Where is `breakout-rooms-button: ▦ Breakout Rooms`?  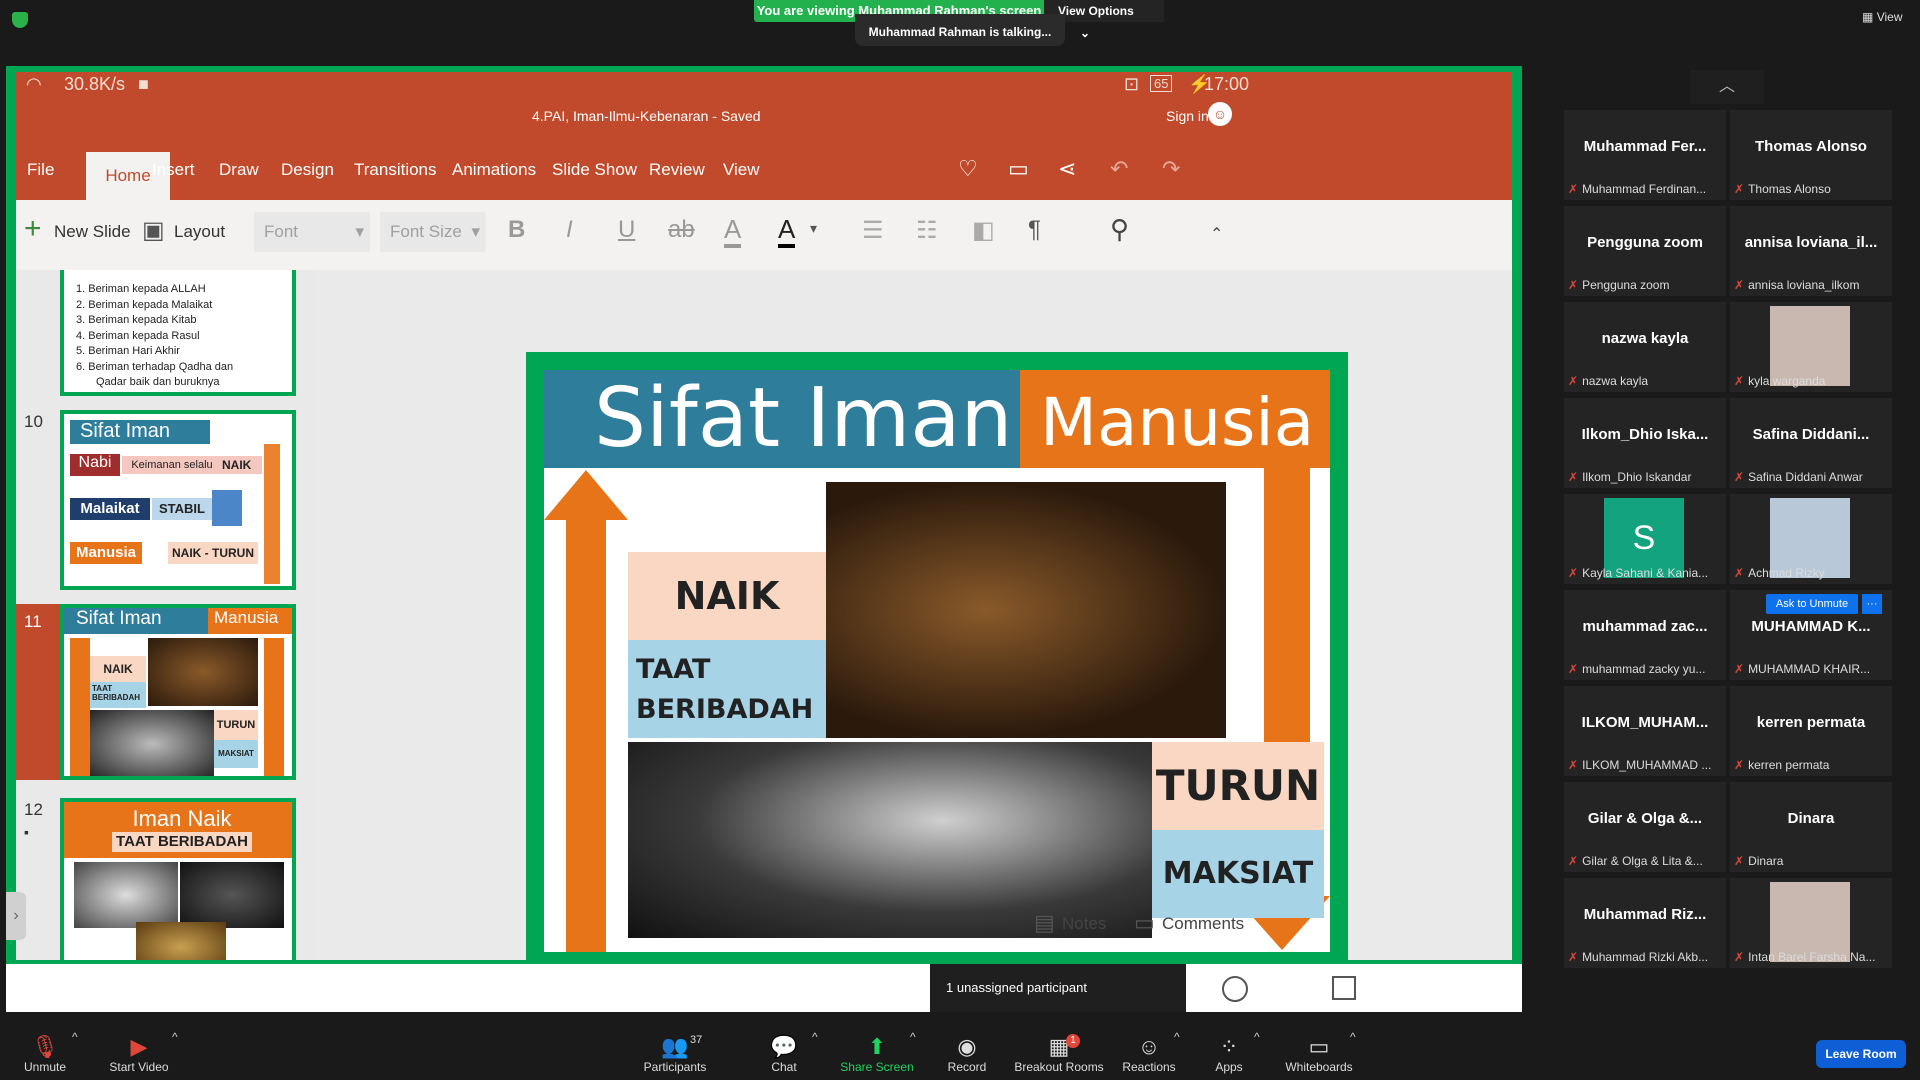
breakout-rooms-button: ▦ Breakout Rooms is located at coordinates (1059, 1054).